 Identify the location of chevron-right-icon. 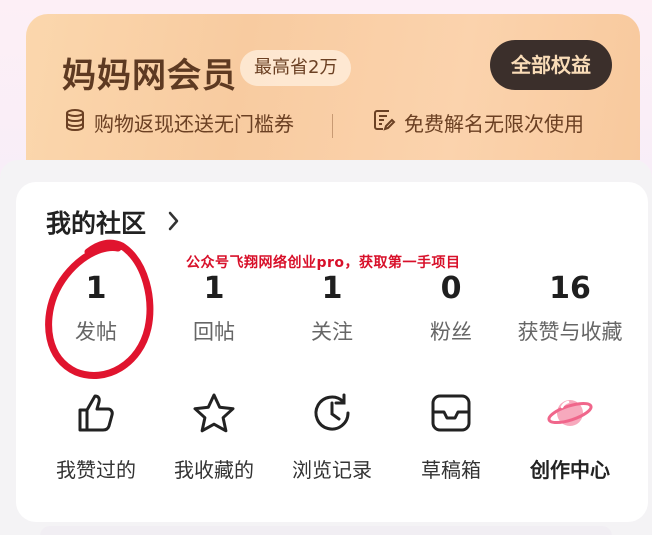
(173, 223).